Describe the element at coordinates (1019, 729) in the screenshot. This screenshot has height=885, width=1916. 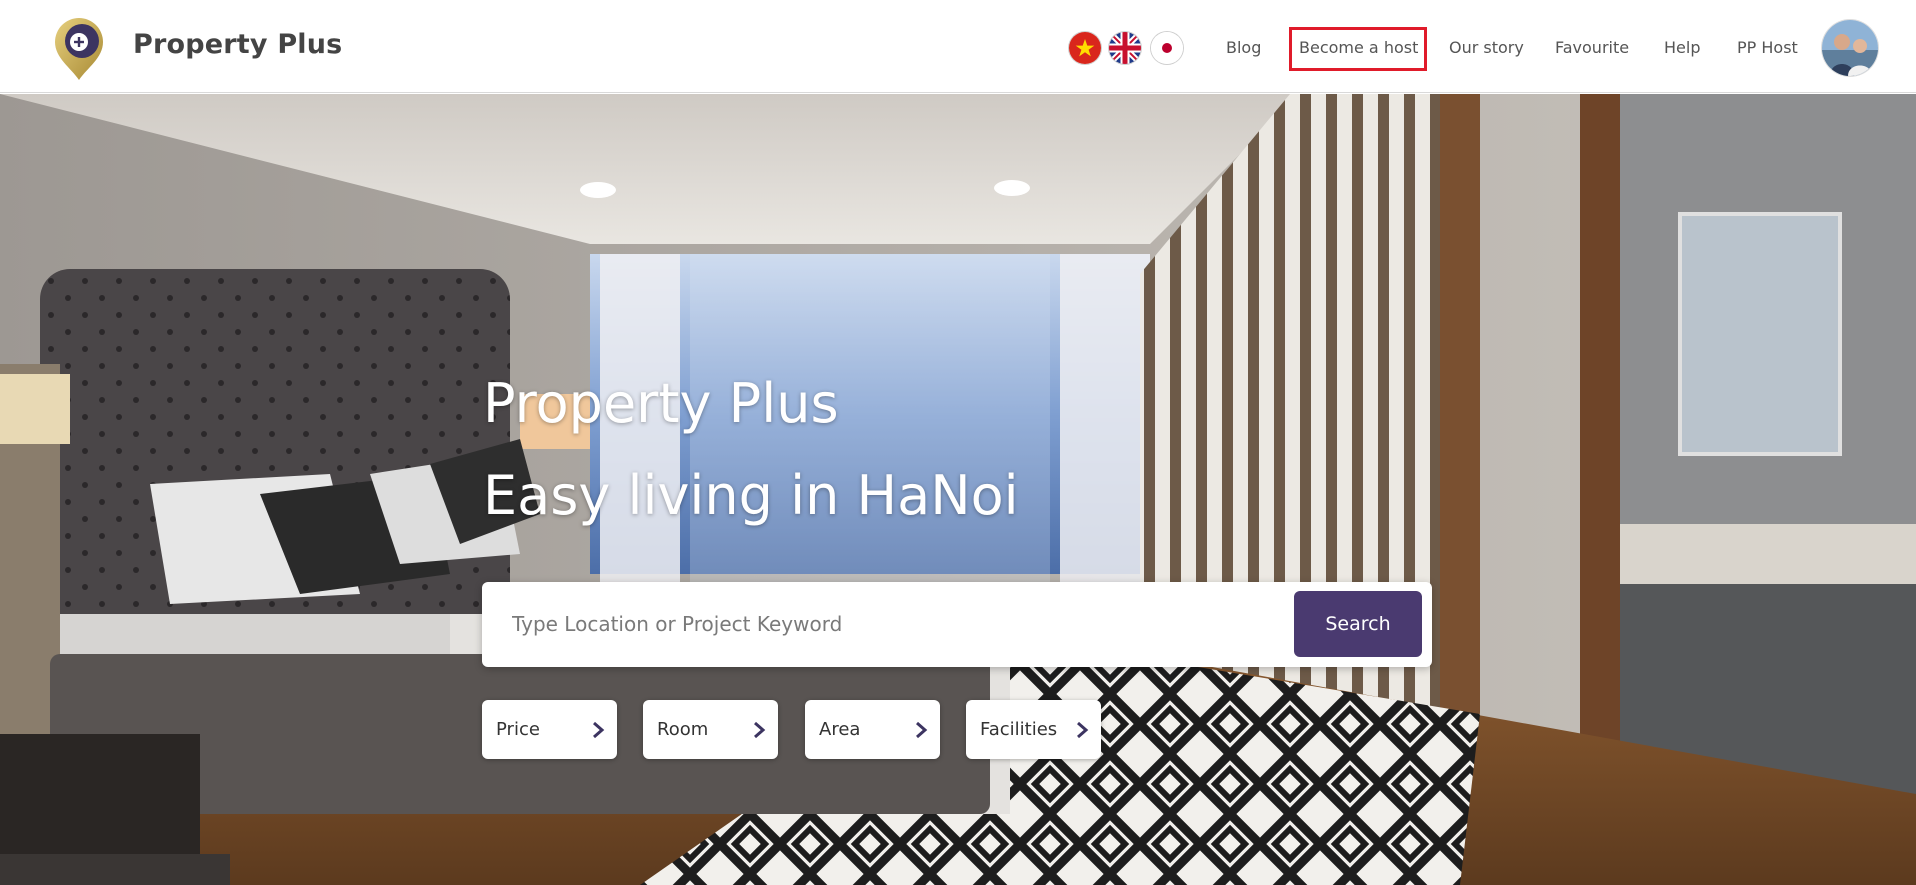
I see `facilities-filter-label: Facilities` at that location.